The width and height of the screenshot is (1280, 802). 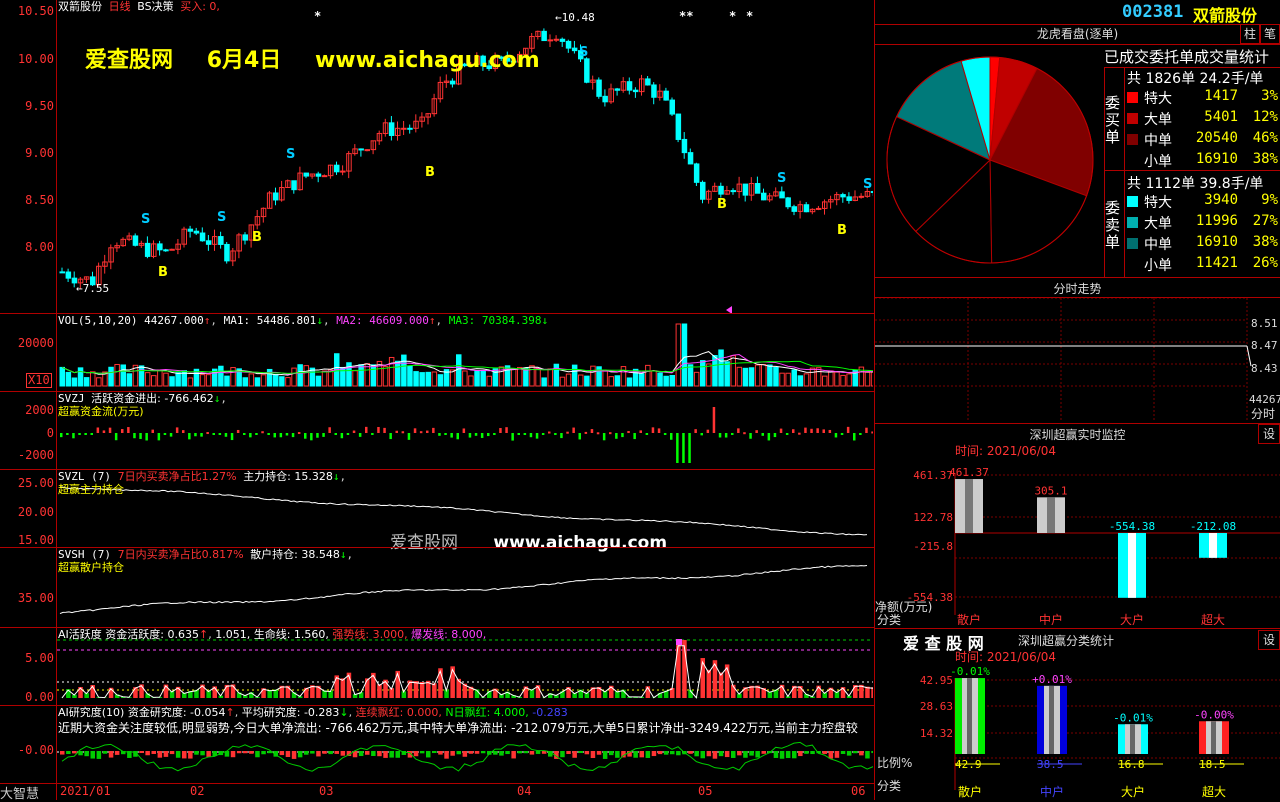 I want to click on bar-toggle-button: 柱, so click(x=1250, y=34).